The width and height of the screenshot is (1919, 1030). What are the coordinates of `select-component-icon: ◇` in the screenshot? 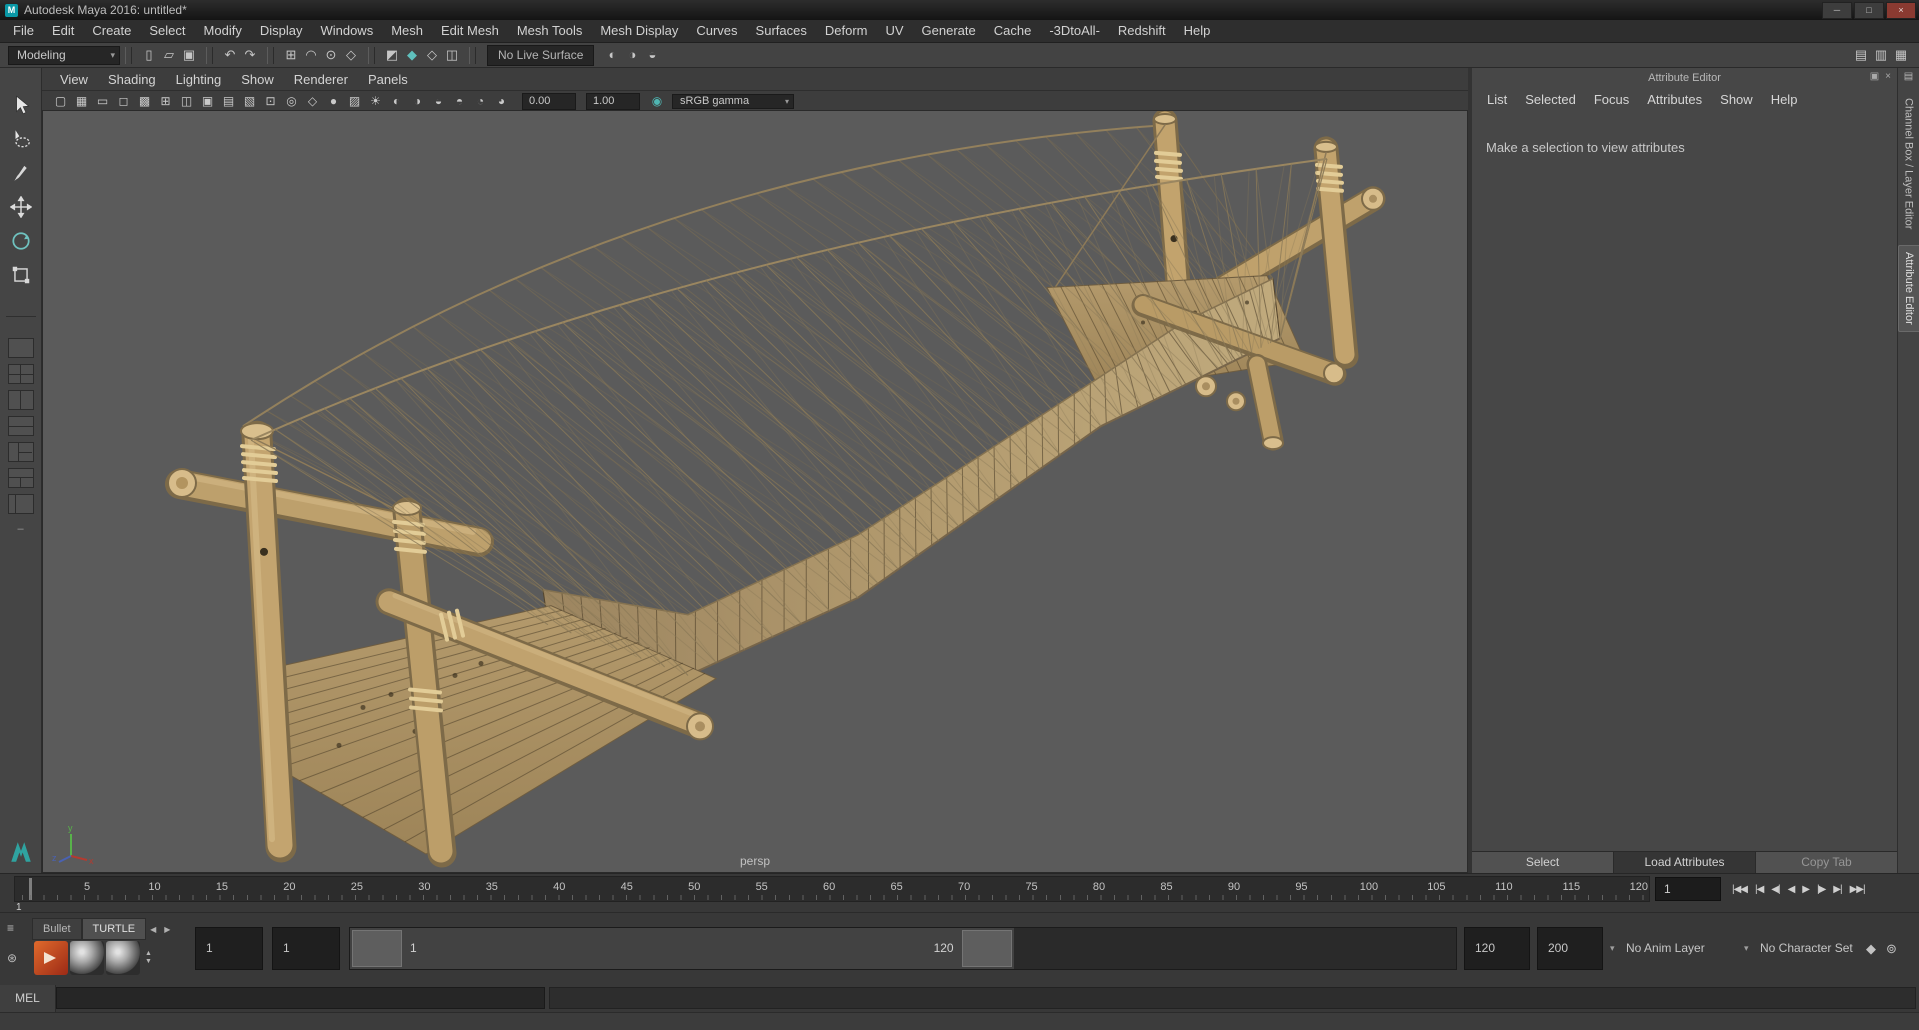 It's located at (432, 55).